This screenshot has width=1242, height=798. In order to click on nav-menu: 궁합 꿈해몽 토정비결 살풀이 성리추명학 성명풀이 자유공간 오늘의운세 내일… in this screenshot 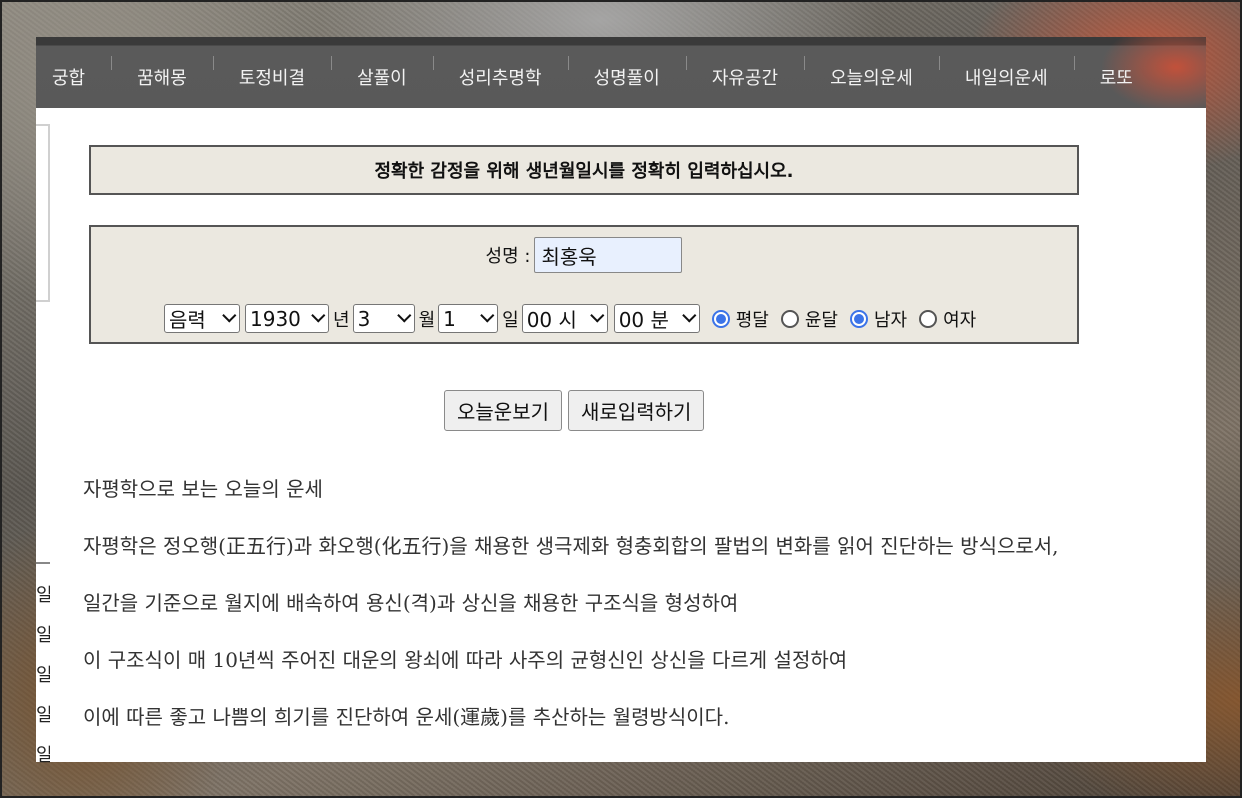, I will do `click(597, 76)`.